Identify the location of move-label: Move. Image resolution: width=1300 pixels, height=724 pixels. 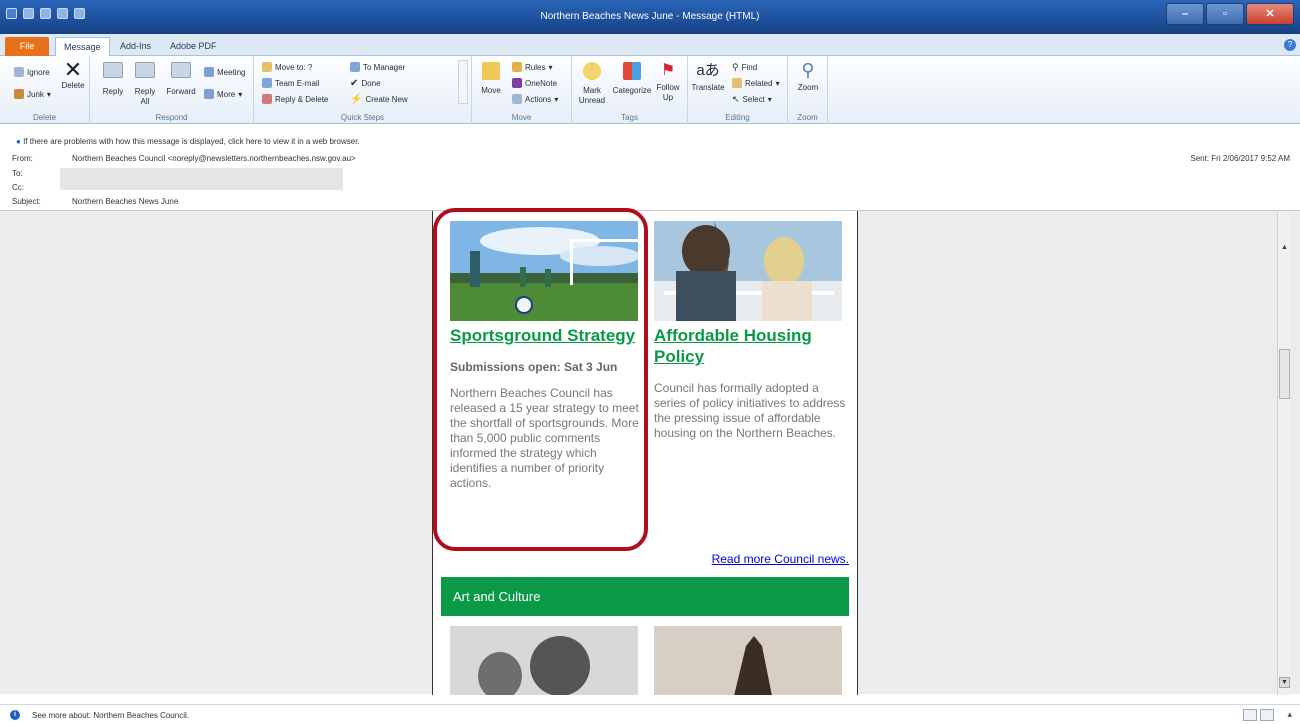
(491, 90).